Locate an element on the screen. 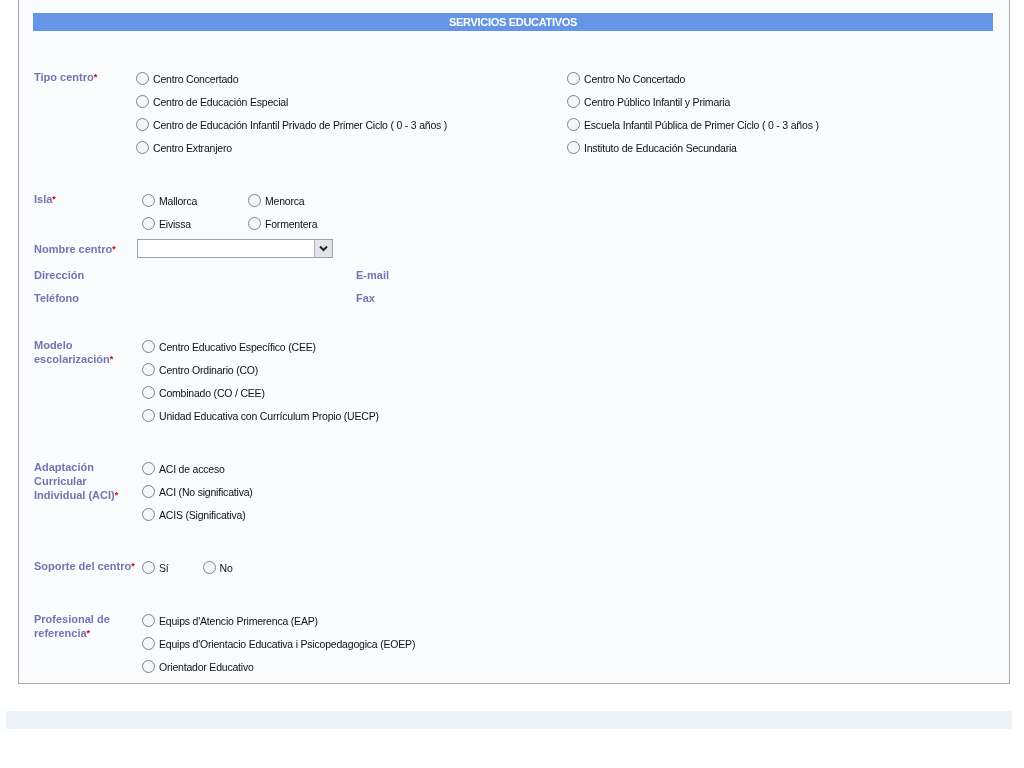 The height and width of the screenshot is (768, 1024). option-label: Centro No Concertado is located at coordinates (635, 78).